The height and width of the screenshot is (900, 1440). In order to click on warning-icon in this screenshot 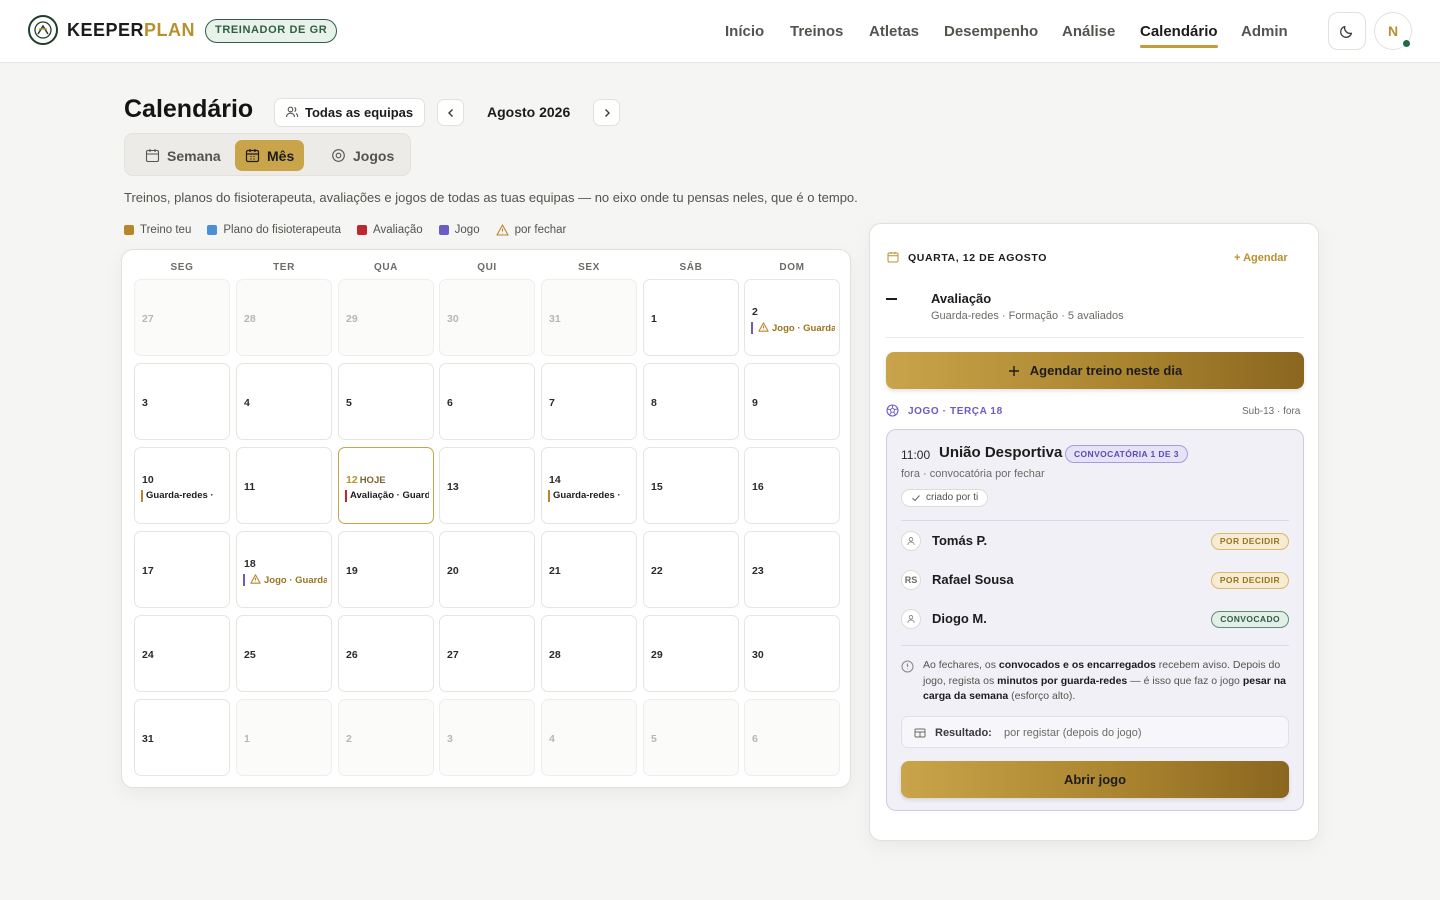, I will do `click(763, 327)`.